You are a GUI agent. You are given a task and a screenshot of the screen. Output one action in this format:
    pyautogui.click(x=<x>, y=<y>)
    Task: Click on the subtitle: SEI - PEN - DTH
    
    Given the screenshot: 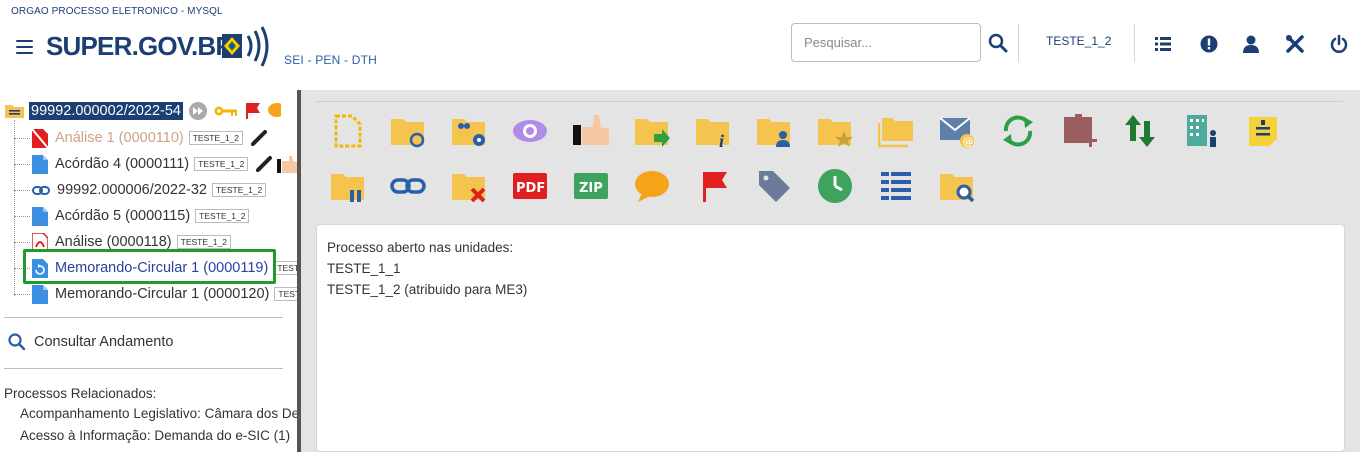 What is the action you would take?
    pyautogui.click(x=331, y=60)
    